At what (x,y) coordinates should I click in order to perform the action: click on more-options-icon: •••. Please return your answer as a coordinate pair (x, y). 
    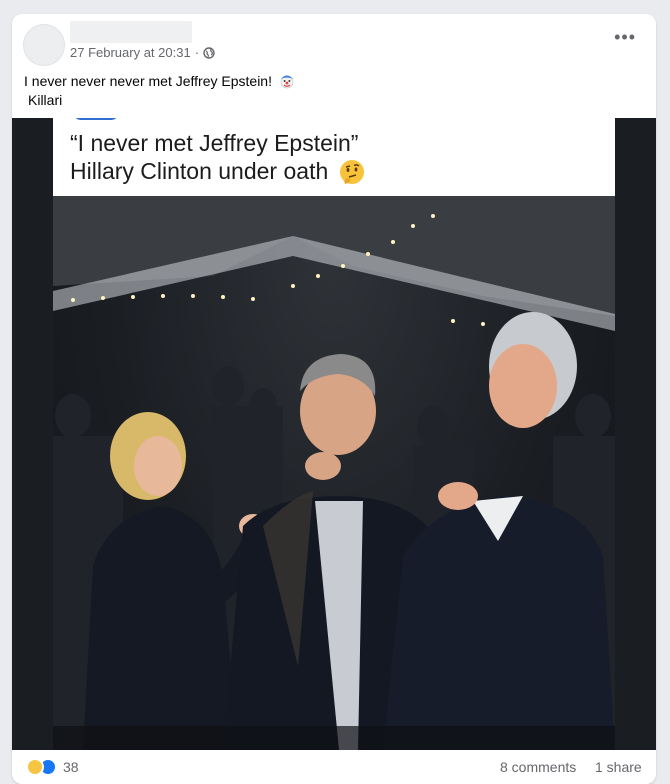
    Looking at the image, I should click on (625, 37).